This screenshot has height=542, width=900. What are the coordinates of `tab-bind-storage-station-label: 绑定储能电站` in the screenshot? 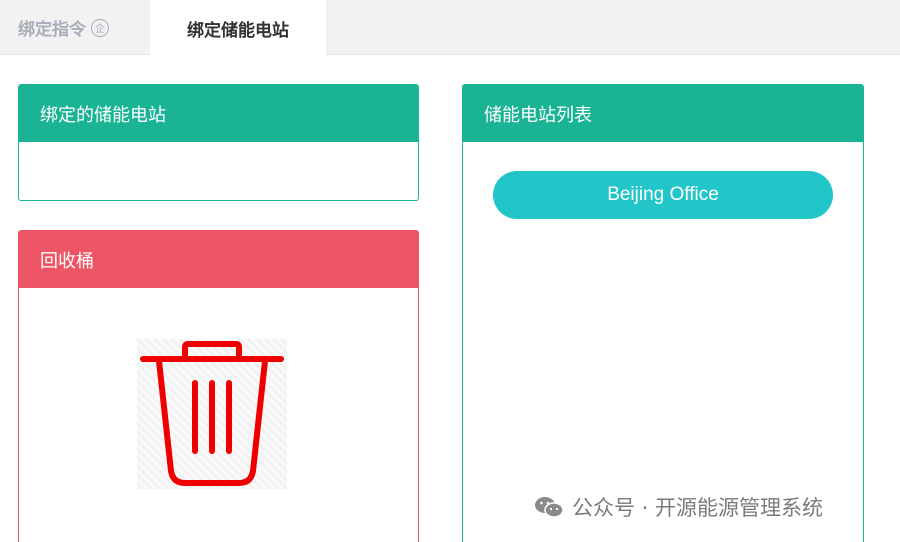 It's located at (238, 30).